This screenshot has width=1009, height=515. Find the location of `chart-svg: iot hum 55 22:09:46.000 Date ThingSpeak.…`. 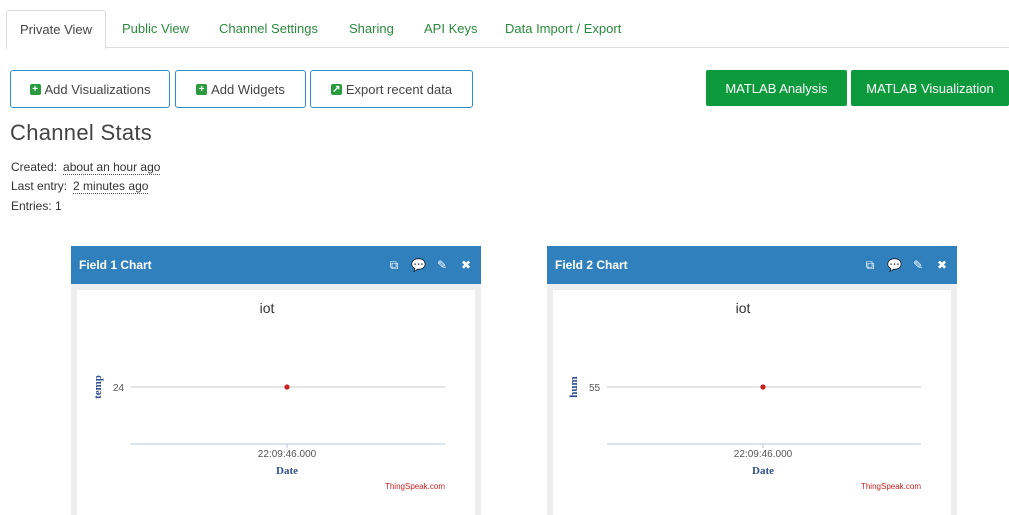

chart-svg: iot hum 55 22:09:46.000 Date ThingSpeak.… is located at coordinates (744, 395).